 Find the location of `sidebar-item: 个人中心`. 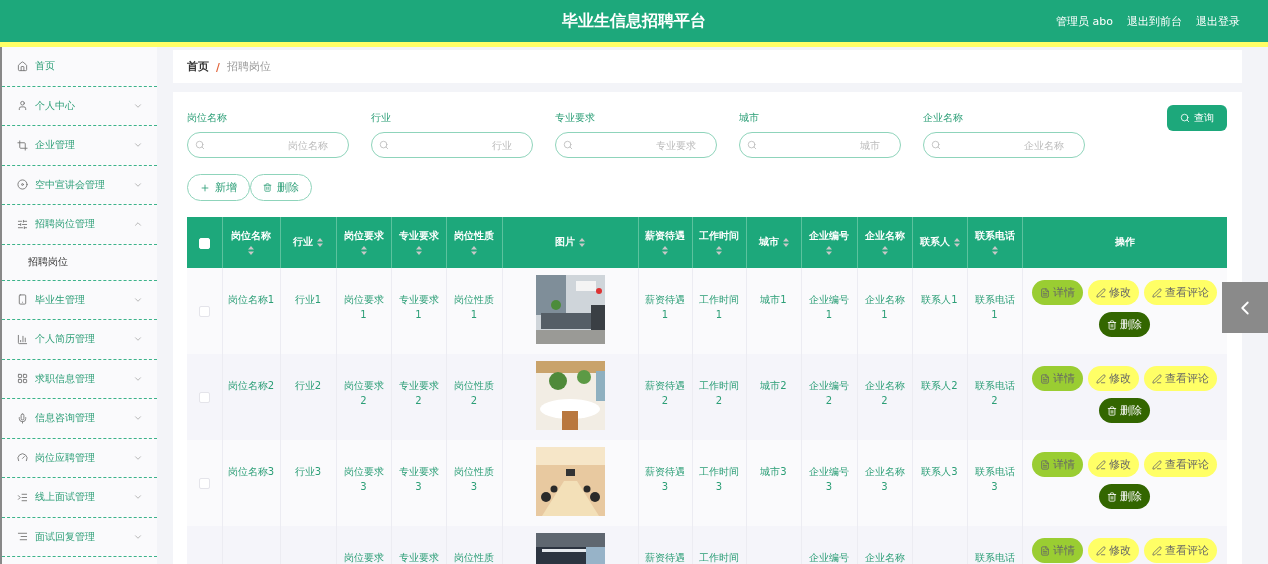

sidebar-item: 个人中心 is located at coordinates (79, 106).